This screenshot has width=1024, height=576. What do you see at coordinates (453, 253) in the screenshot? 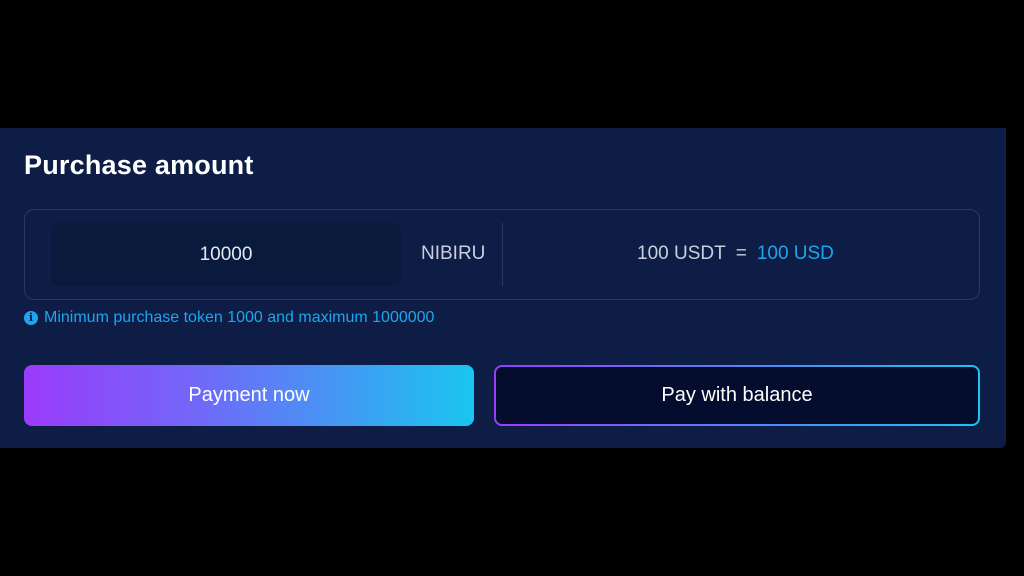
I see `token-label: NIBIRU` at bounding box center [453, 253].